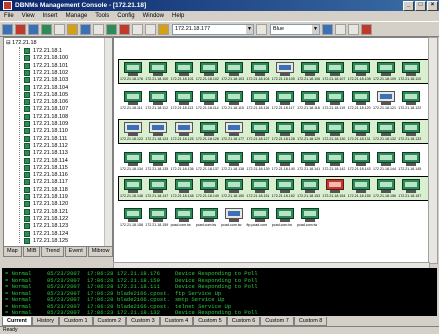 The image size is (439, 334). What do you see at coordinates (178, 16) in the screenshot?
I see `menu-help: Help` at bounding box center [178, 16].